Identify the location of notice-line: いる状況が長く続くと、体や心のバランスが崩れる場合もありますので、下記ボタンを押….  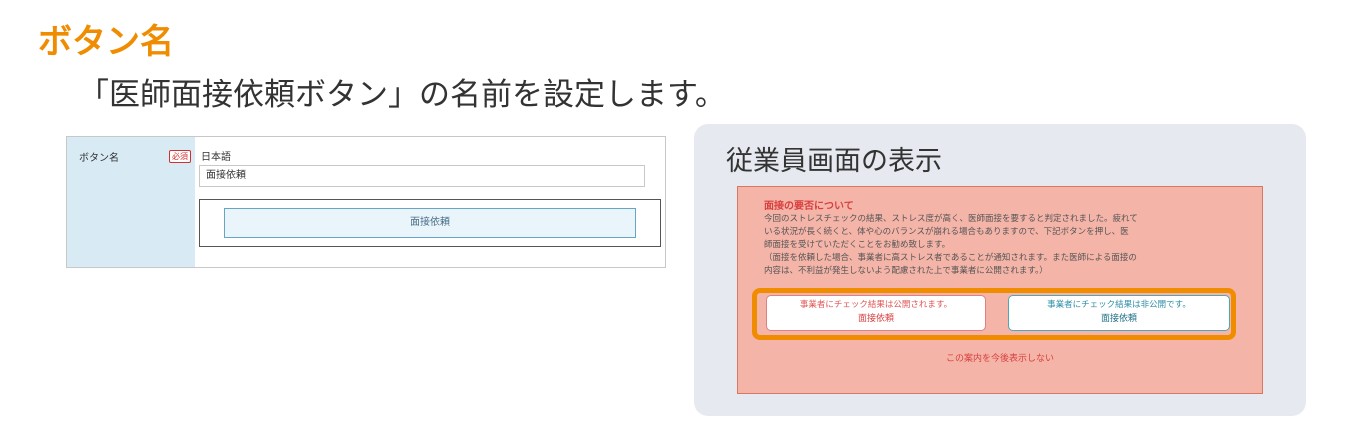
(946, 232).